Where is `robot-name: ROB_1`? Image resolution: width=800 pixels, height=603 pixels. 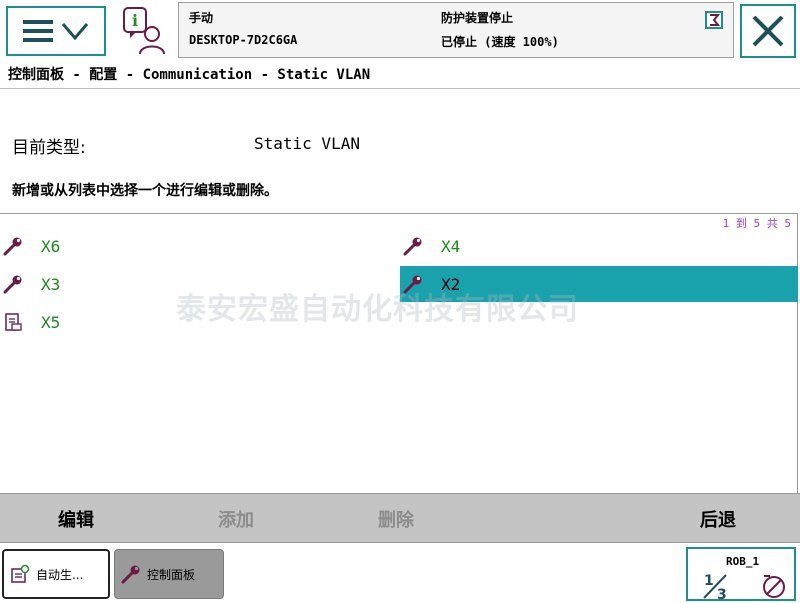
robot-name: ROB_1 is located at coordinates (743, 561).